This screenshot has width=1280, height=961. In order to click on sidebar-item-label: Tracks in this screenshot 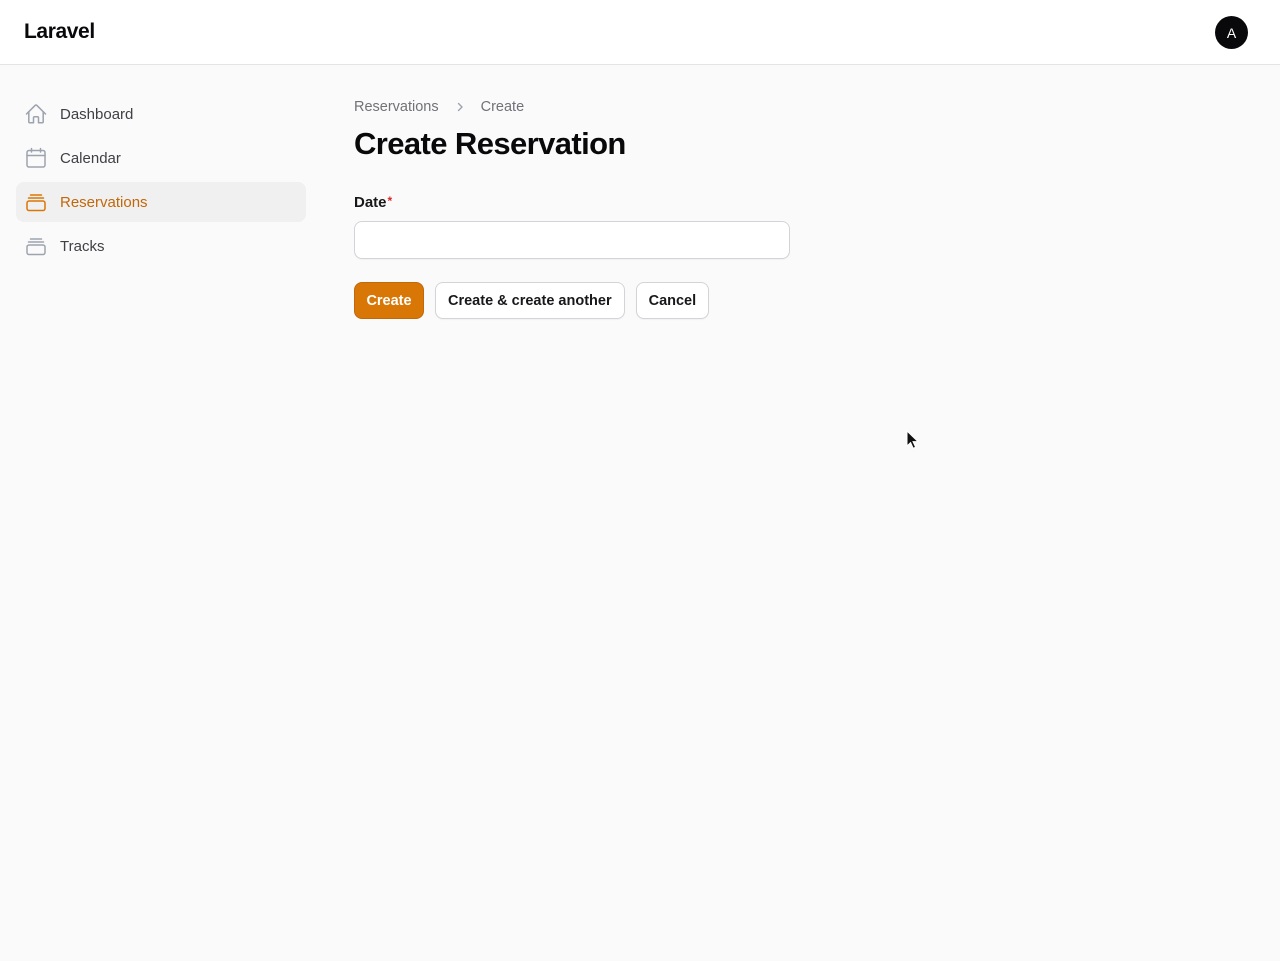, I will do `click(82, 246)`.